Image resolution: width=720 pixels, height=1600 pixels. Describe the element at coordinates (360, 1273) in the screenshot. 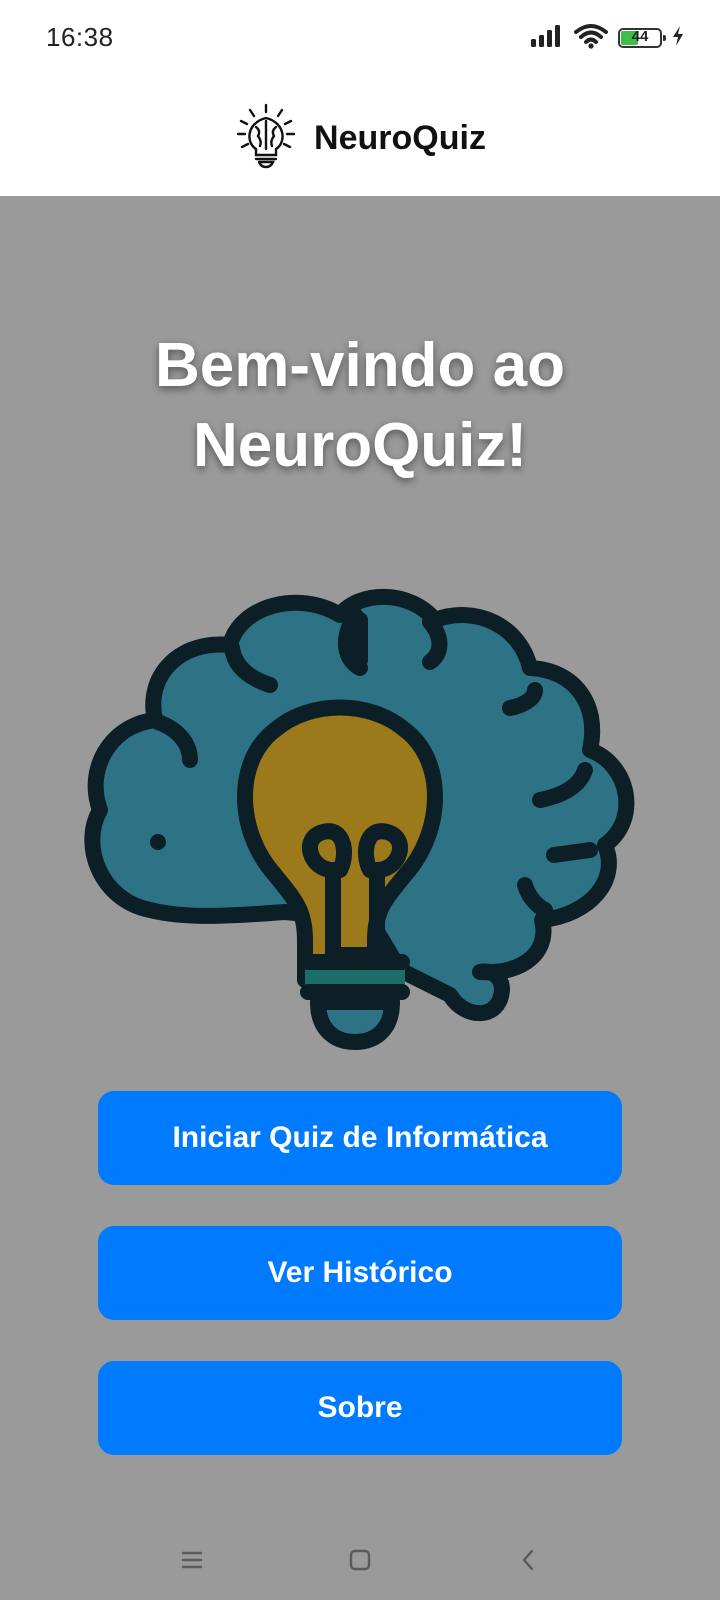

I see `view-history-button: Ver Histórico` at that location.